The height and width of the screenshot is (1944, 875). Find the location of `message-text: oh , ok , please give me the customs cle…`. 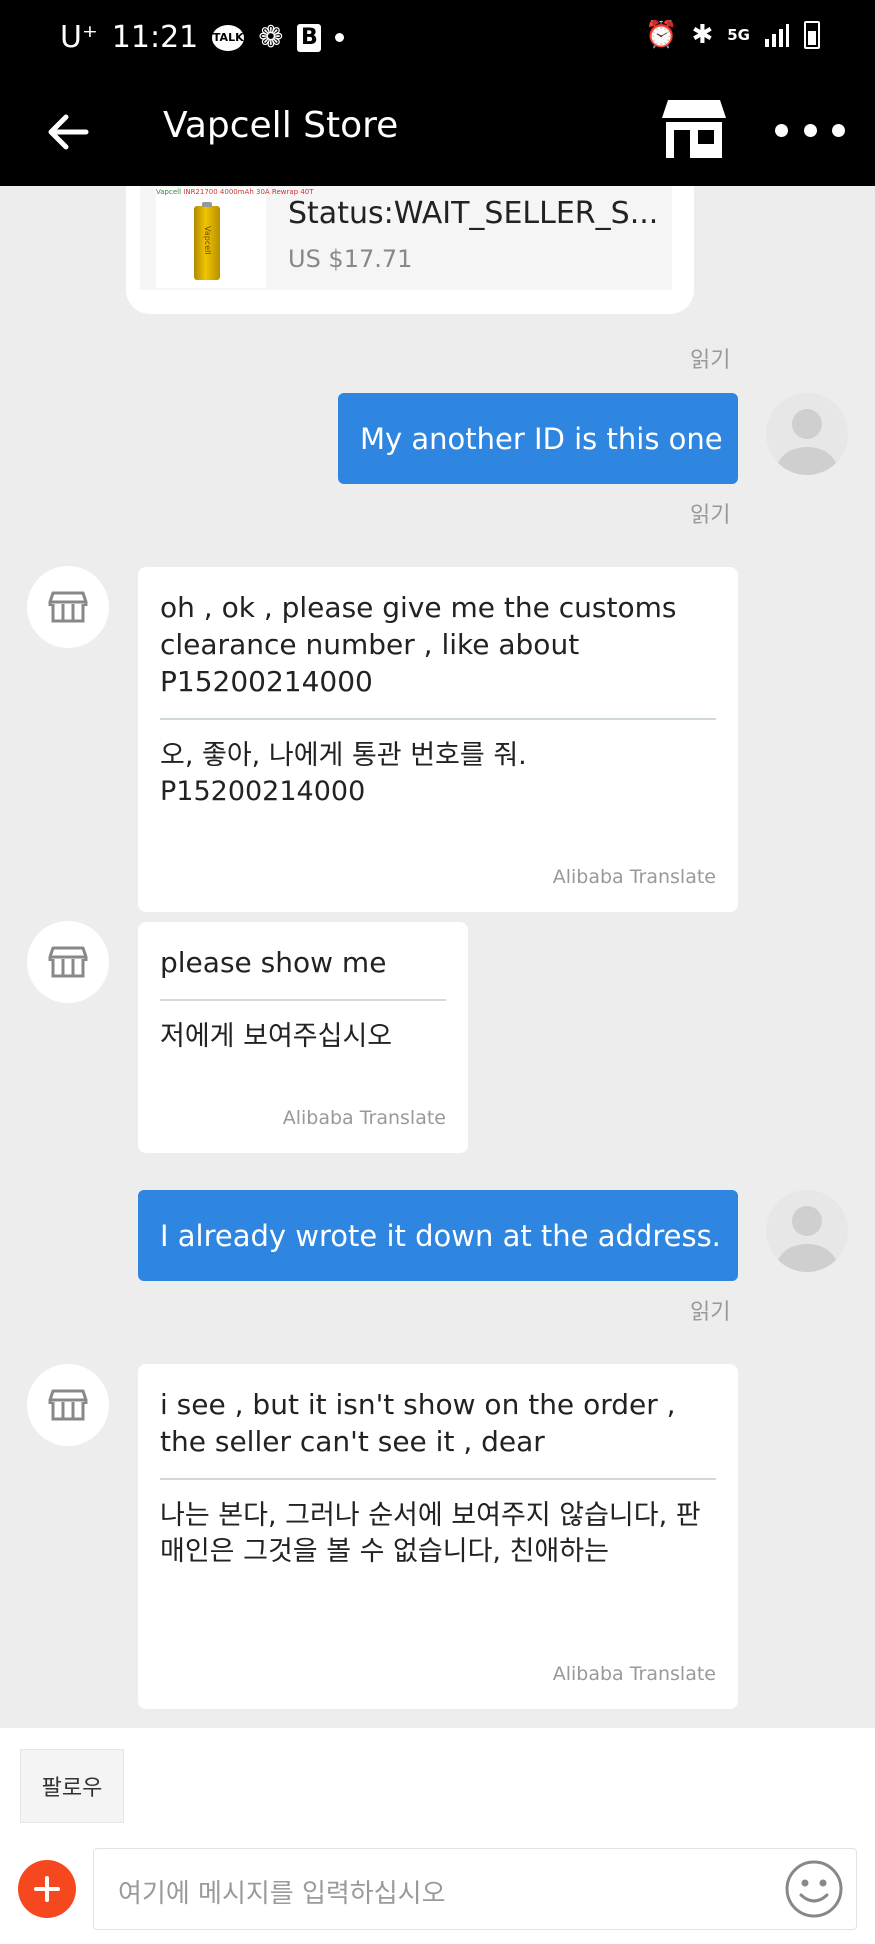

message-text: oh , ok , please give me the customs cle… is located at coordinates (418, 644).